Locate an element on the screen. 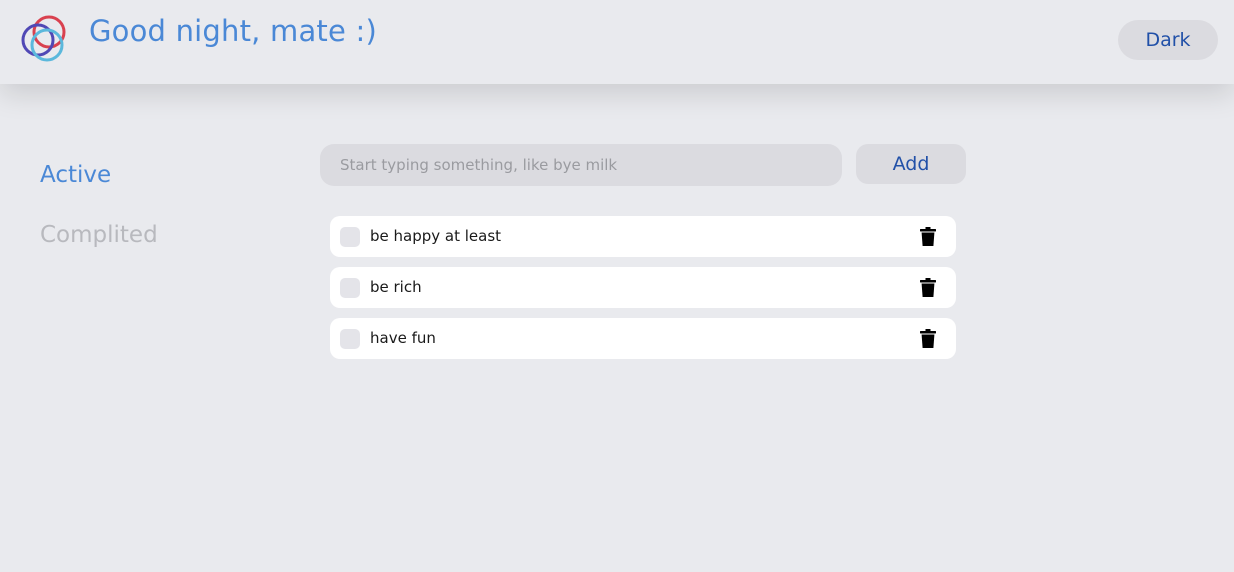 The width and height of the screenshot is (1234, 572). todo-item: have fun is located at coordinates (643, 338).